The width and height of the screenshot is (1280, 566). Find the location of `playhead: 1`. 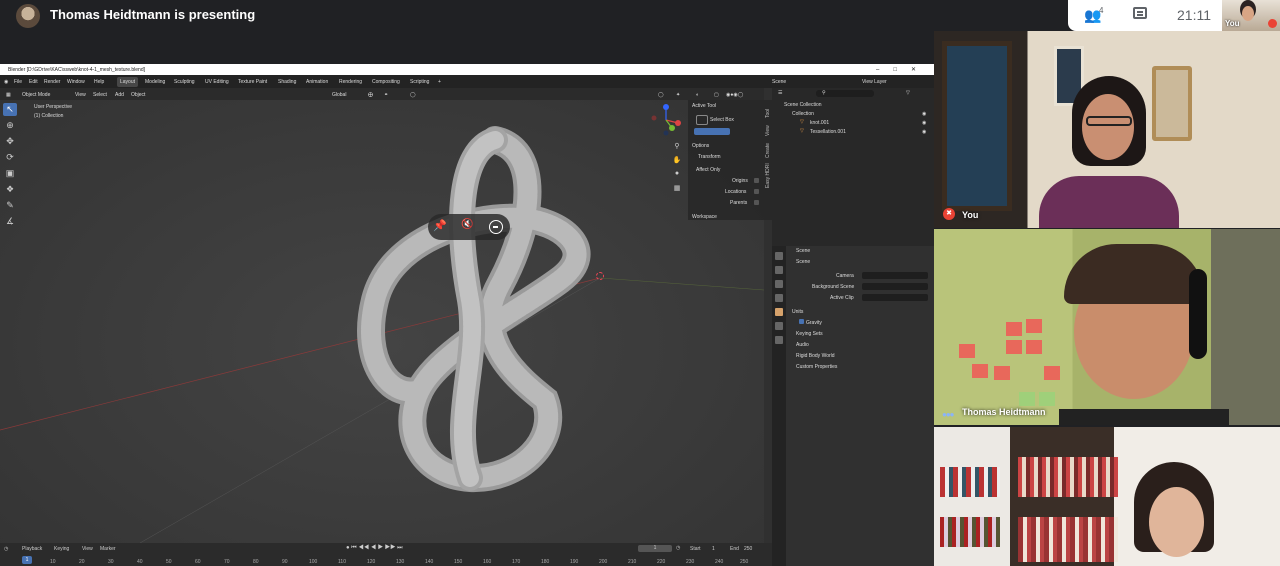

playhead: 1 is located at coordinates (27, 560).